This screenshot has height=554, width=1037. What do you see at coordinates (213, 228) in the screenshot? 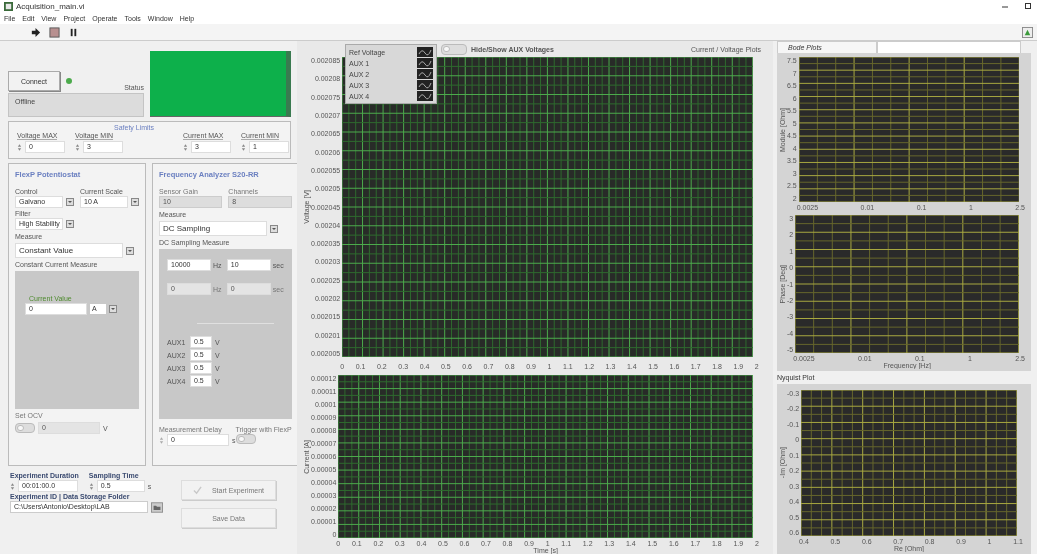
I see `dropdown-field: DC Sampling` at bounding box center [213, 228].